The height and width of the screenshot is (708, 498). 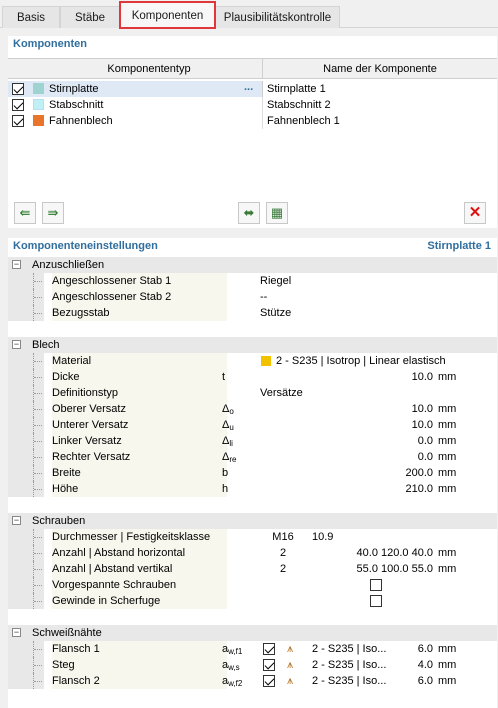 I want to click on bolt-spacing-v: 55.0 100.0 55.0, so click(x=370, y=569).